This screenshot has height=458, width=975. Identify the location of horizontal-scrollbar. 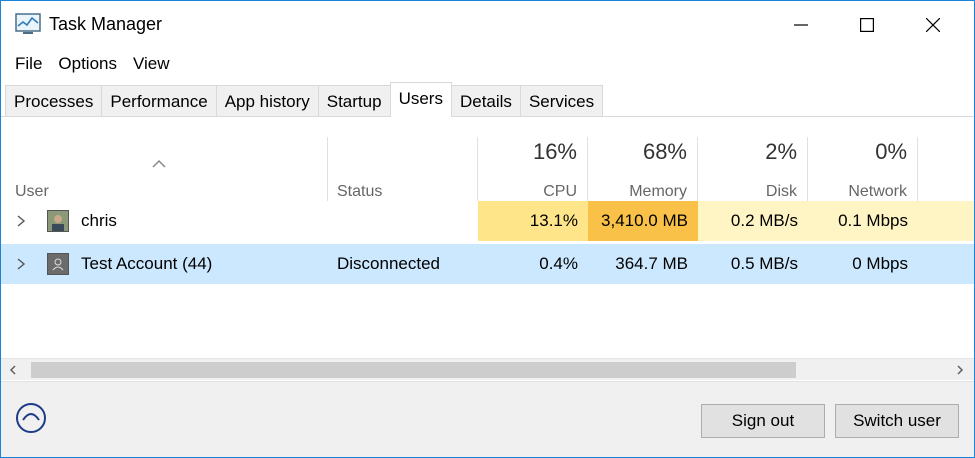
(487, 369).